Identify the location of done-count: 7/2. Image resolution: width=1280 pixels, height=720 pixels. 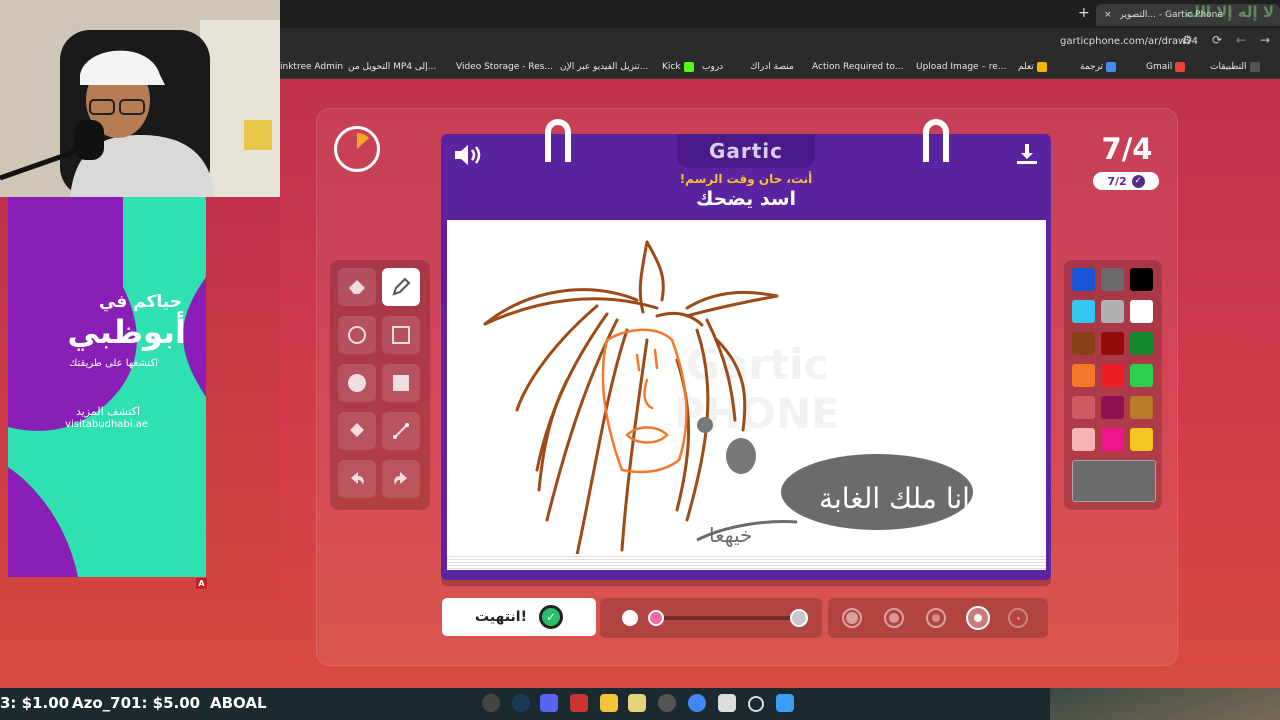
(1117, 181).